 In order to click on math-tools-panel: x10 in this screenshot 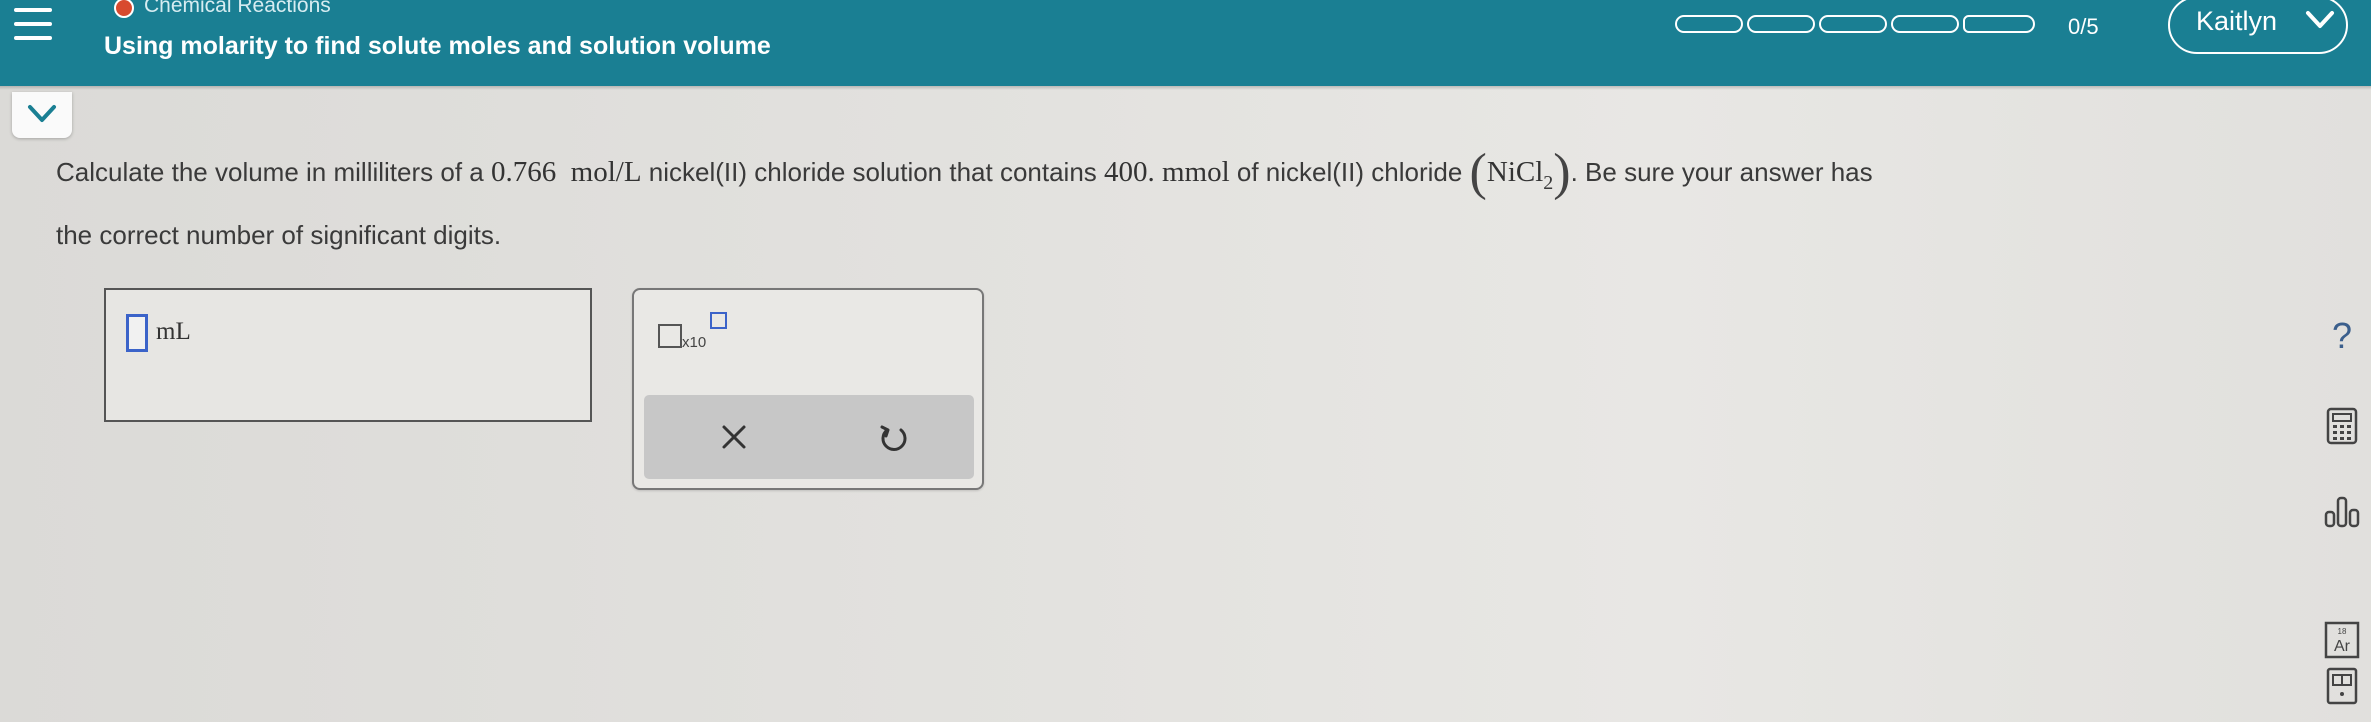, I will do `click(808, 389)`.